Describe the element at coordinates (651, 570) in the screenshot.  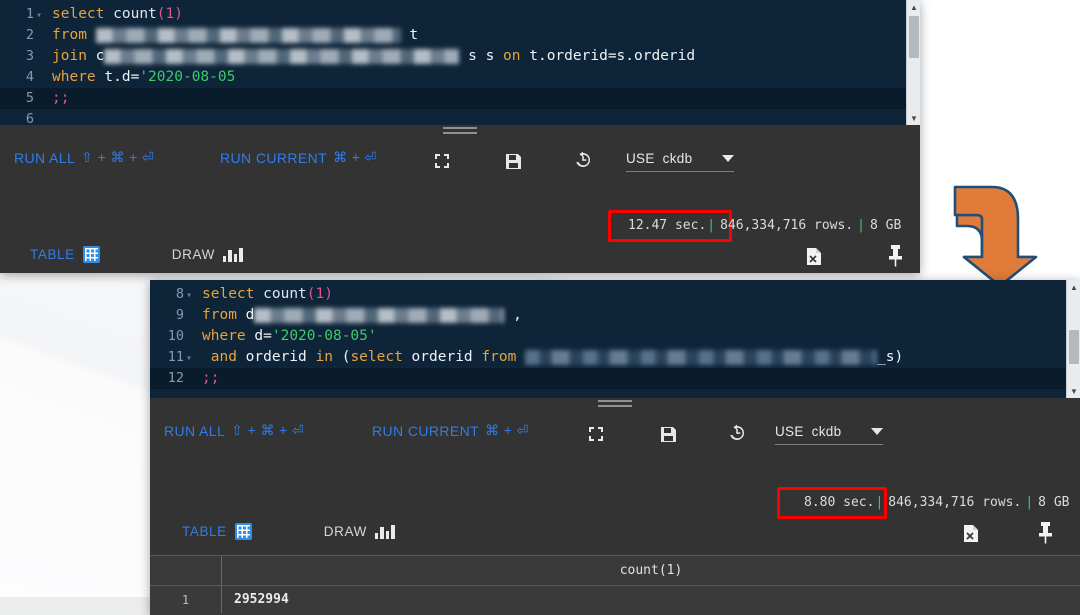
I see `result-header-column: count(1)` at that location.